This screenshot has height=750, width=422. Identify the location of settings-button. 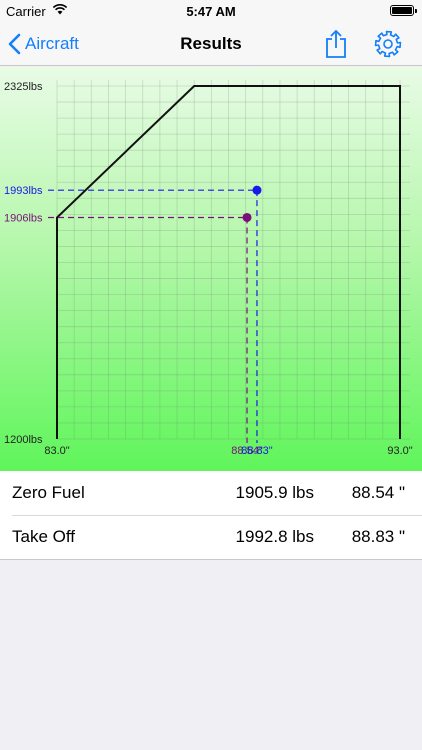
(388, 44).